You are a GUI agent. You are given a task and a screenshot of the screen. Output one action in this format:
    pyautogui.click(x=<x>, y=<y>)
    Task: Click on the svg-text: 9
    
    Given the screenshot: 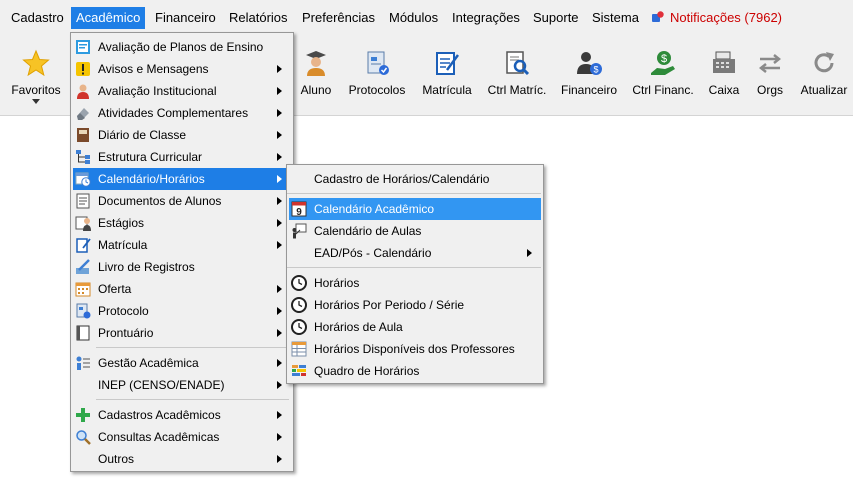 What is the action you would take?
    pyautogui.click(x=299, y=212)
    